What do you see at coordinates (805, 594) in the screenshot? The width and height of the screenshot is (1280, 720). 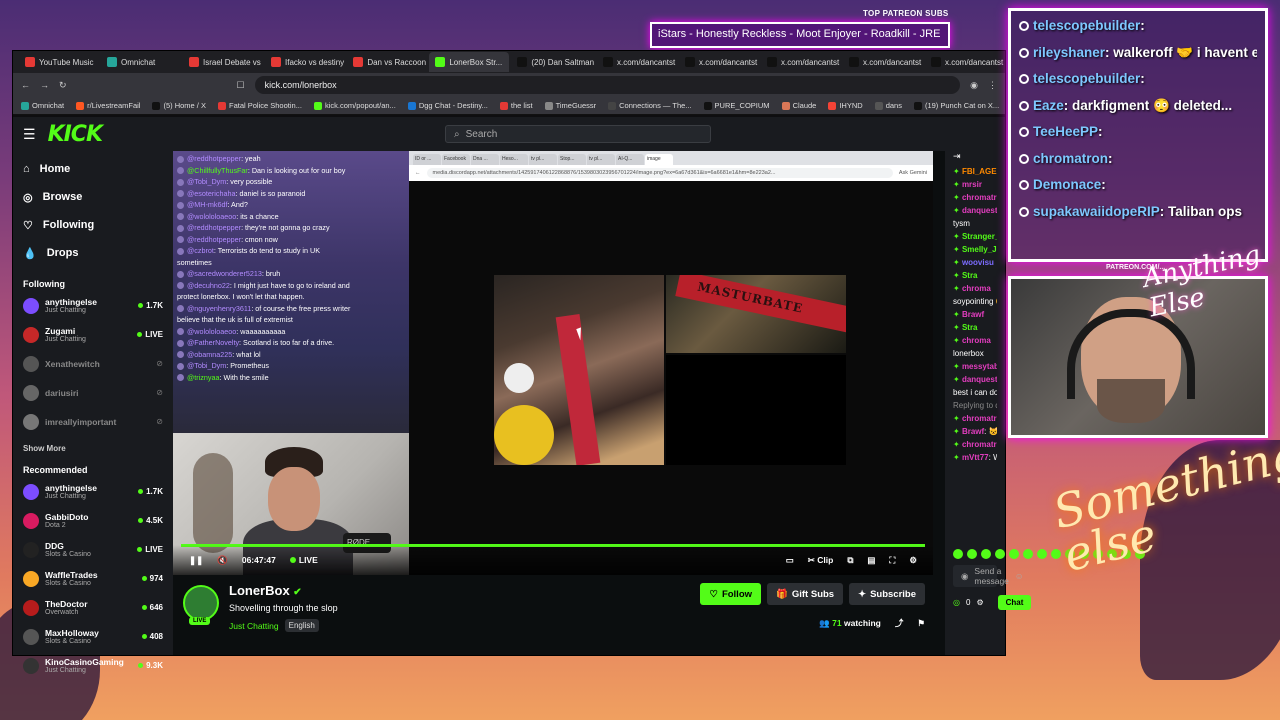 I see `gift-subs-button: 🎁 Gift Subs` at bounding box center [805, 594].